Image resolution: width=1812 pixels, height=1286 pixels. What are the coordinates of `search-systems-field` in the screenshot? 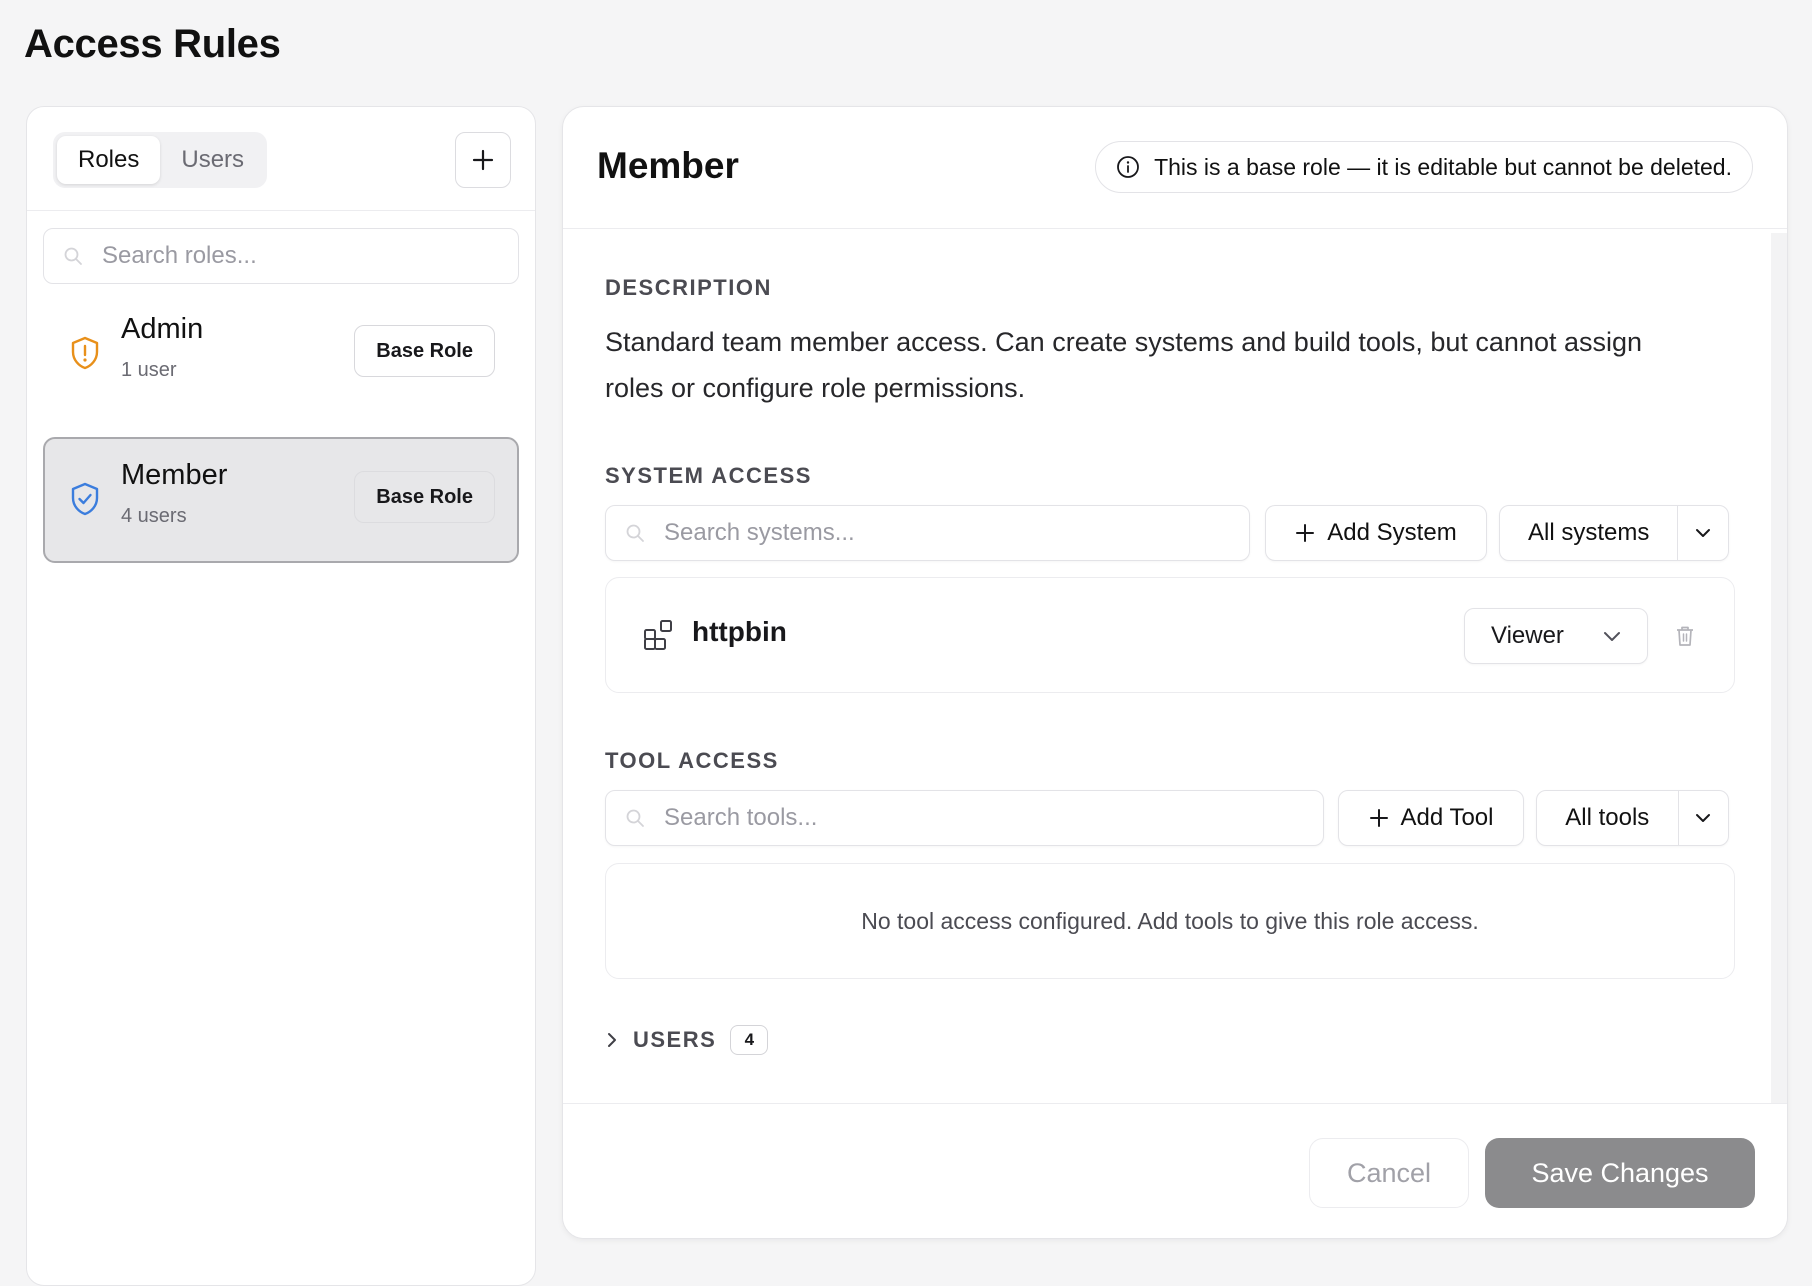 It's located at (927, 533).